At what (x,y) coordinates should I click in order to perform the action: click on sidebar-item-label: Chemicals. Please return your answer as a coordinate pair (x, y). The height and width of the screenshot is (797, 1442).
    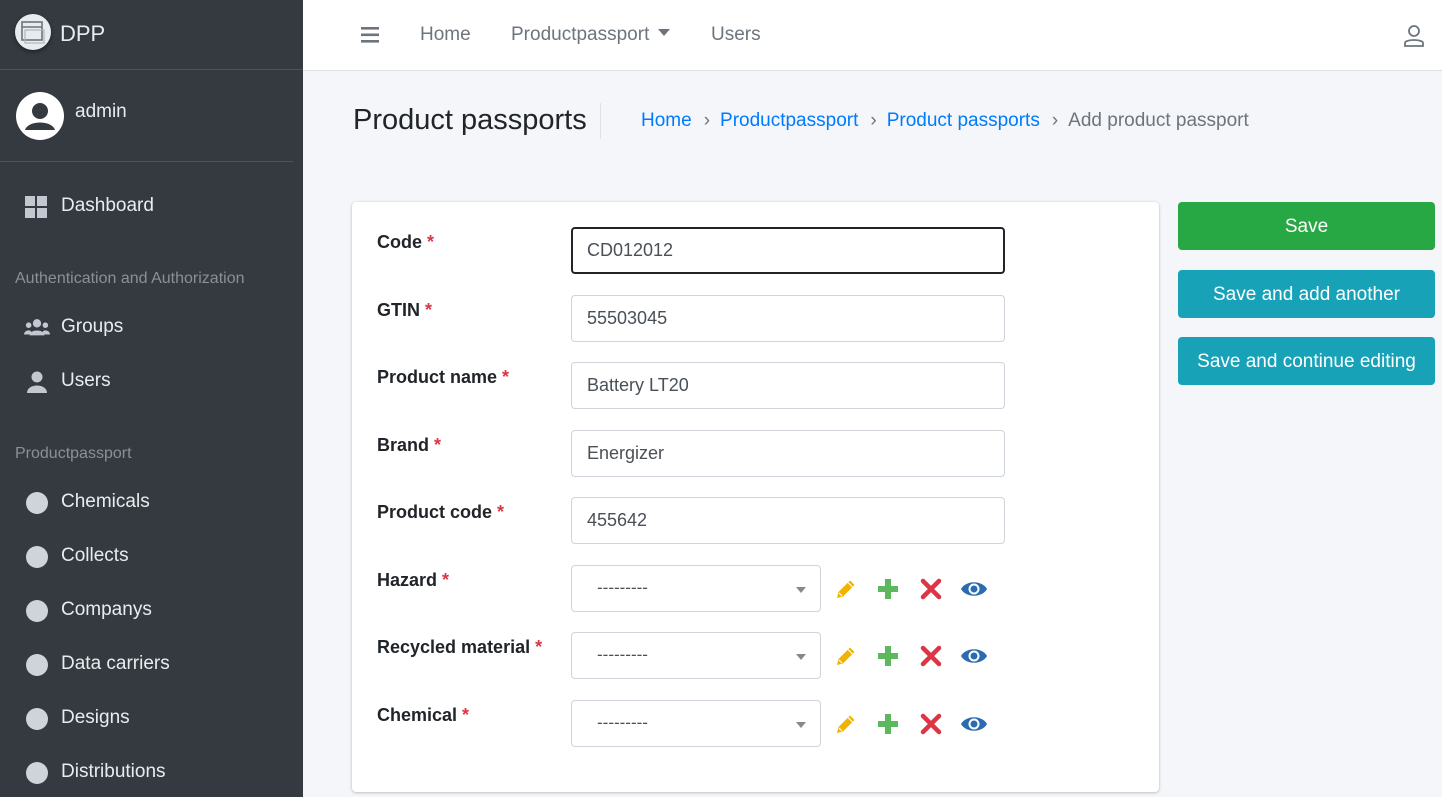
    Looking at the image, I should click on (105, 501).